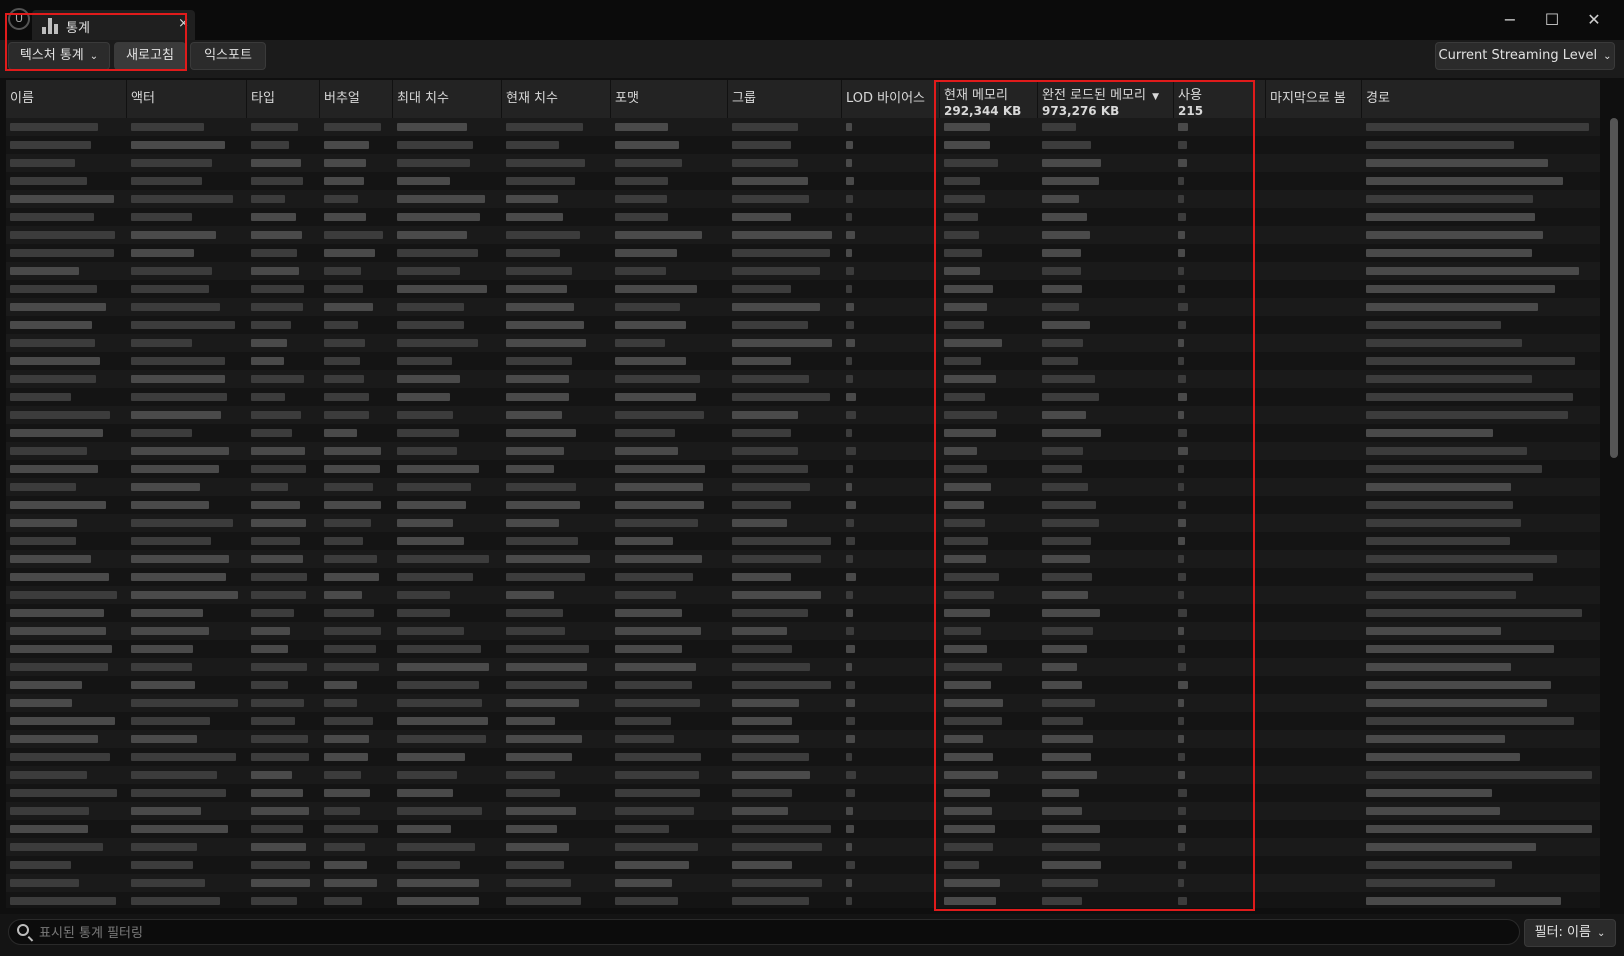 This screenshot has height=956, width=1624. Describe the element at coordinates (1481, 99) in the screenshot. I see `column-header-path: 경로` at that location.